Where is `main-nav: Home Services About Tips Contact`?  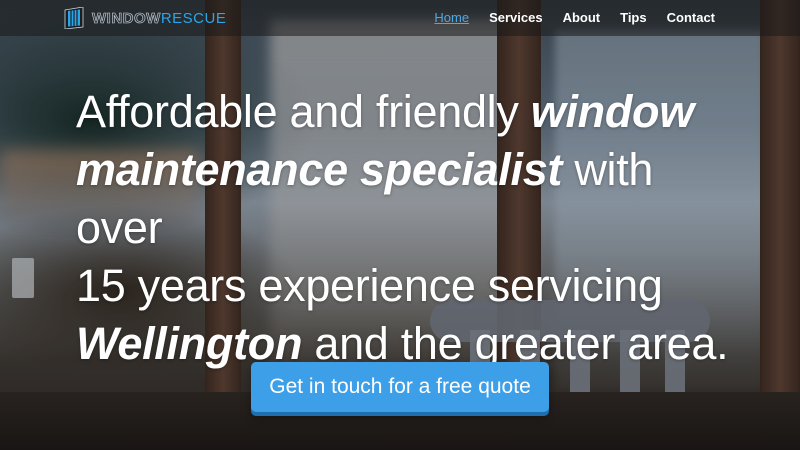 main-nav: Home Services About Tips Contact is located at coordinates (574, 18).